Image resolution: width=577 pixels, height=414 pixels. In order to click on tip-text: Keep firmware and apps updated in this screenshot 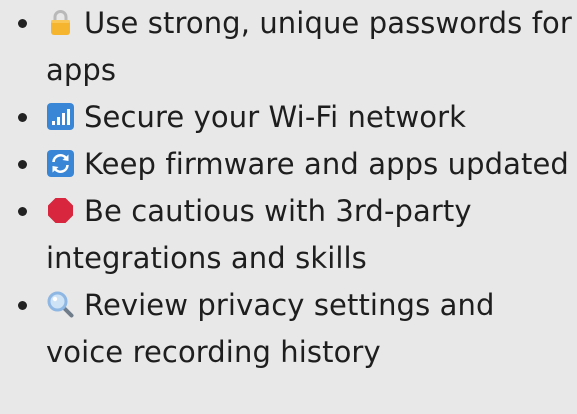, I will do `click(326, 164)`.